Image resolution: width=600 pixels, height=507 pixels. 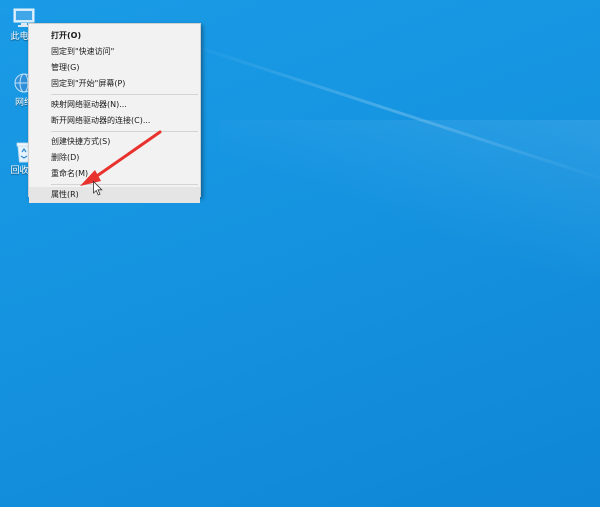 I want to click on menu-item: 固定到"开始"屏幕(P), so click(x=114, y=84).